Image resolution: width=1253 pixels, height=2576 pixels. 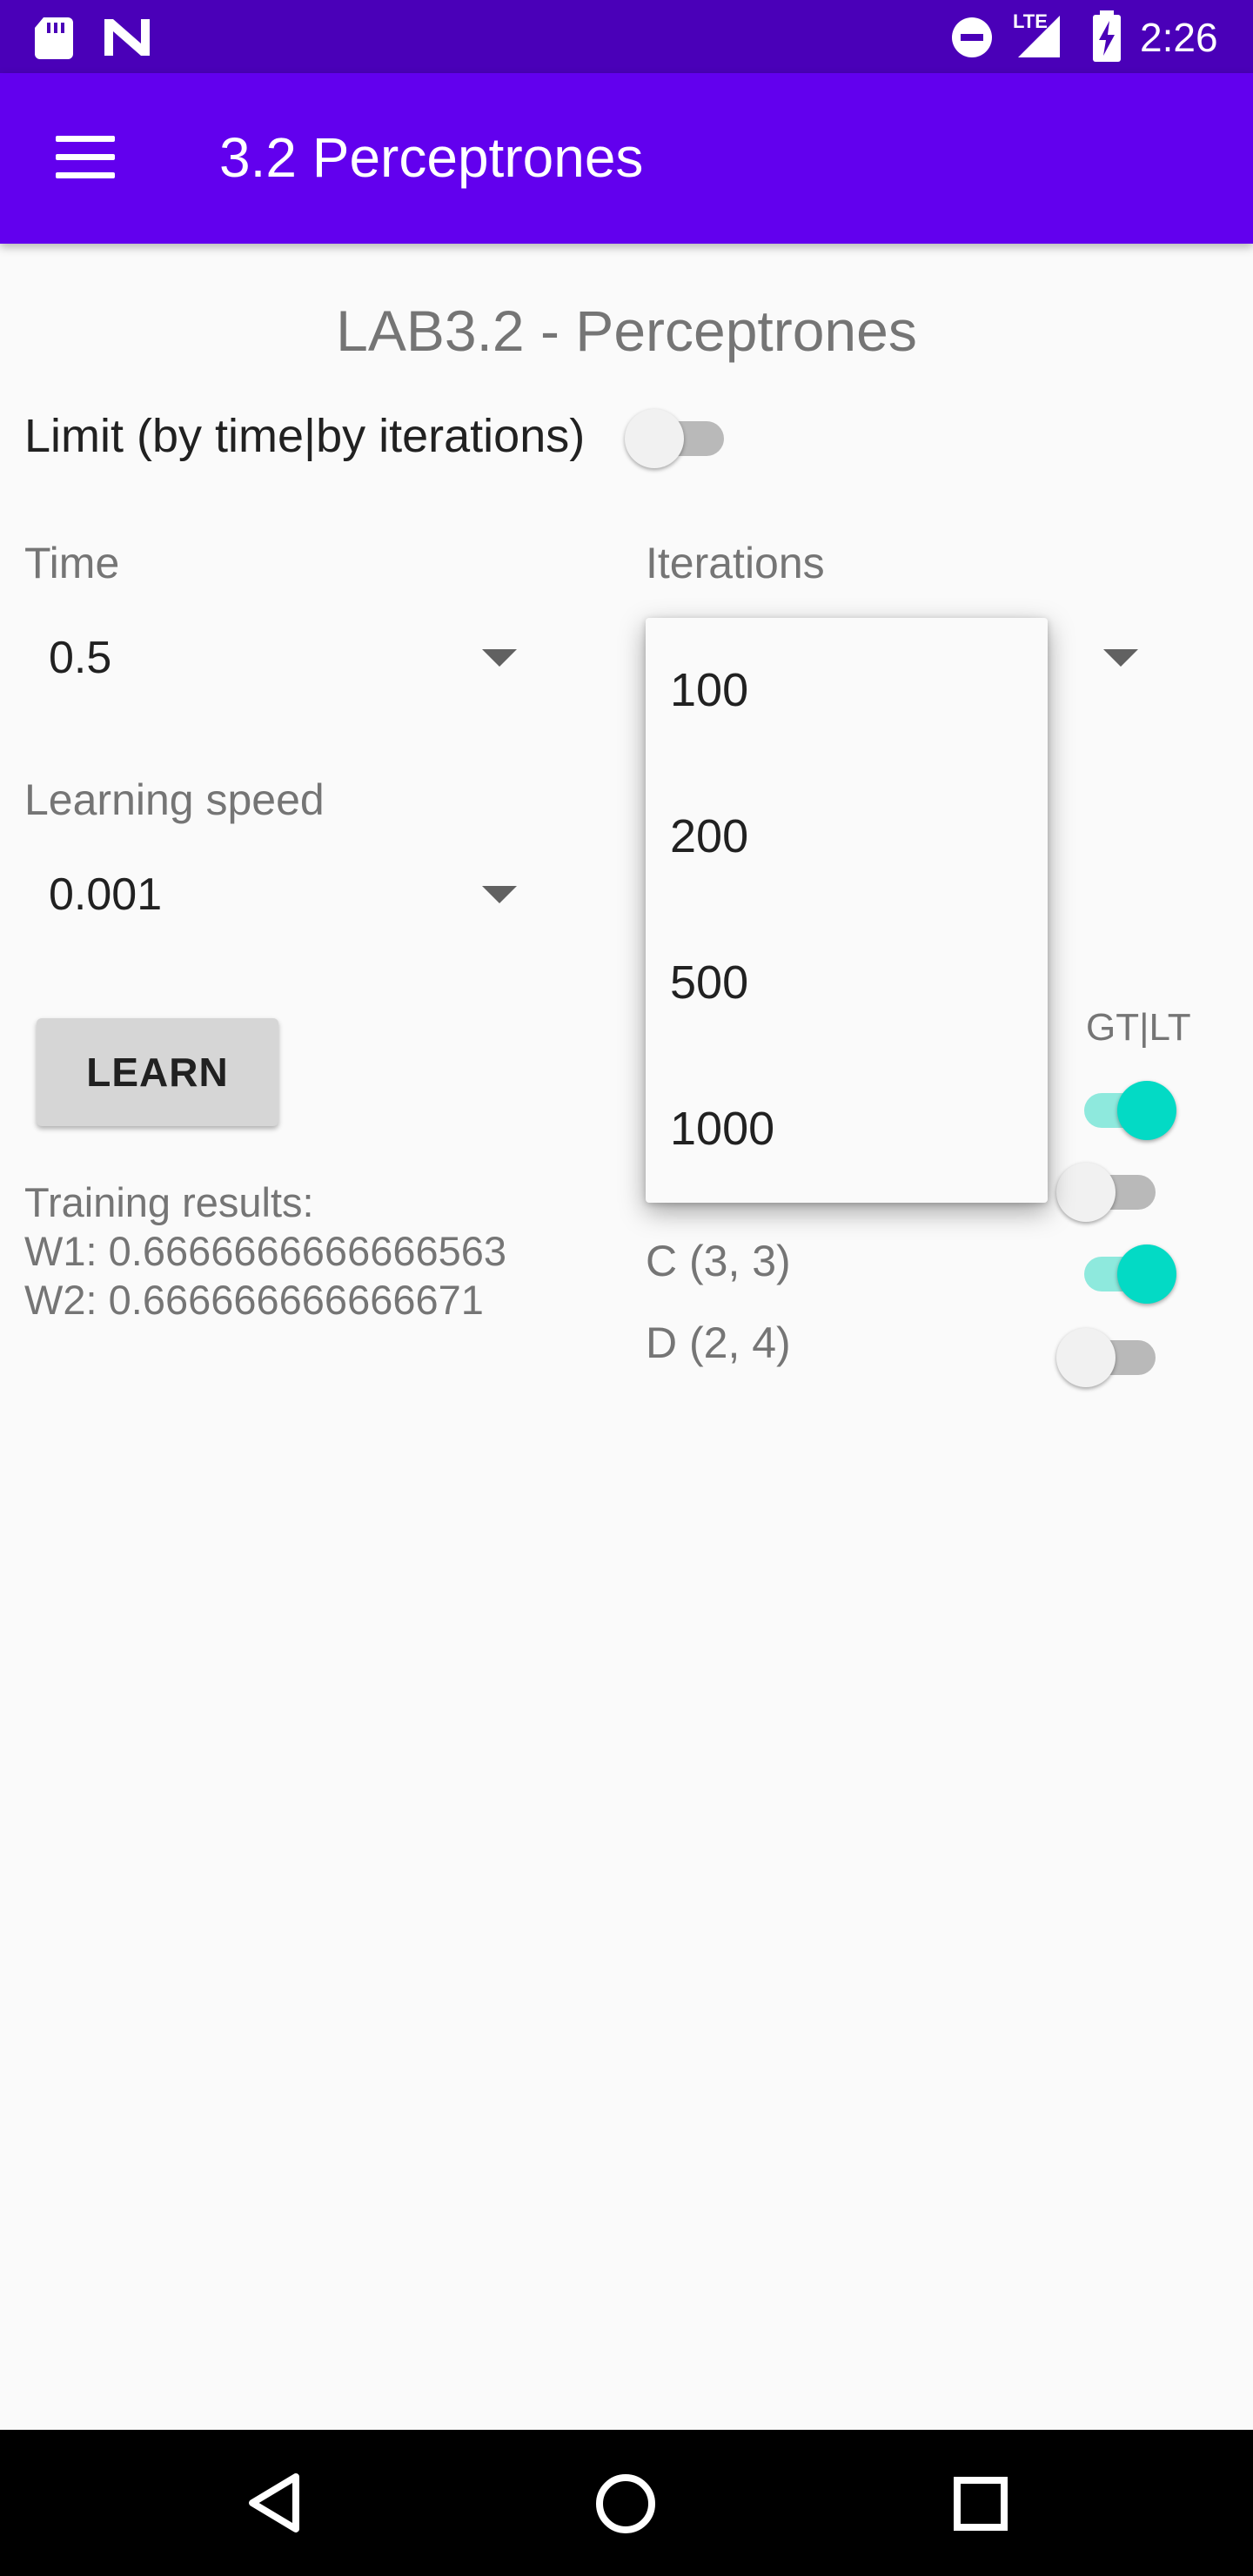 What do you see at coordinates (1108, 1191) in the screenshot?
I see `point-b-switch` at bounding box center [1108, 1191].